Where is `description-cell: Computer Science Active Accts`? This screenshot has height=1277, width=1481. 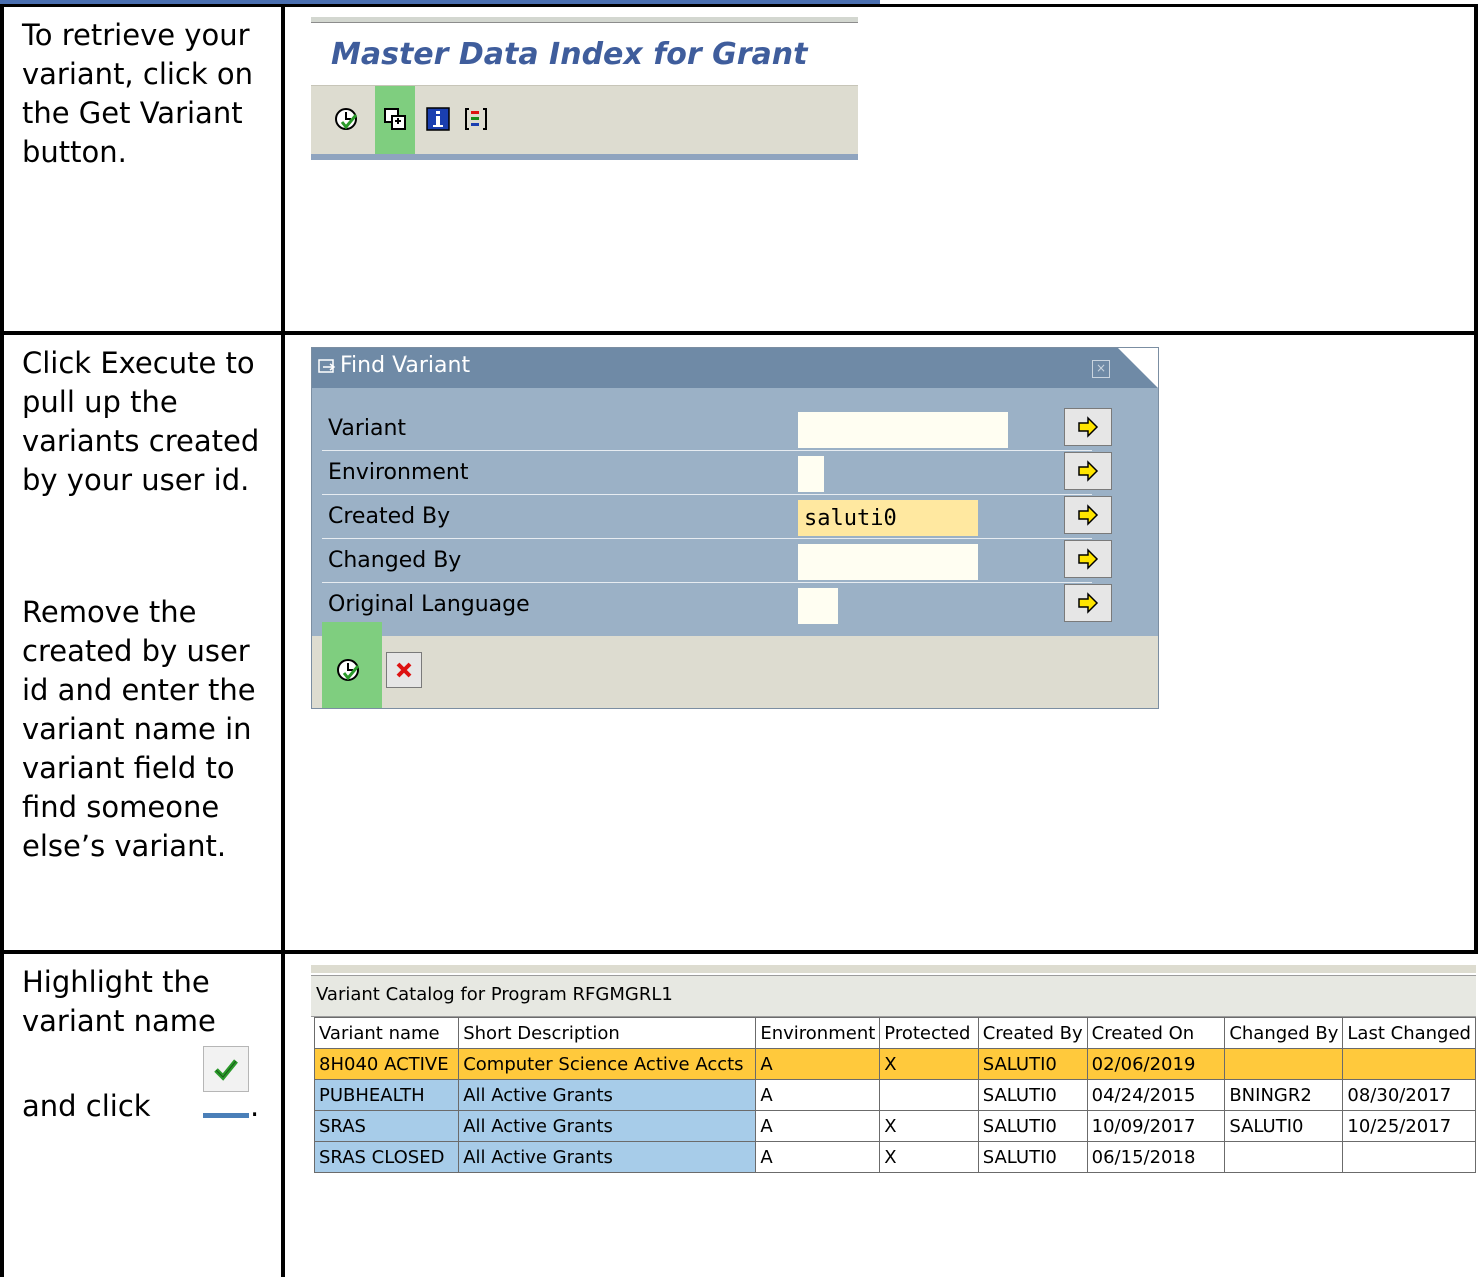 description-cell: Computer Science Active Accts is located at coordinates (607, 1064).